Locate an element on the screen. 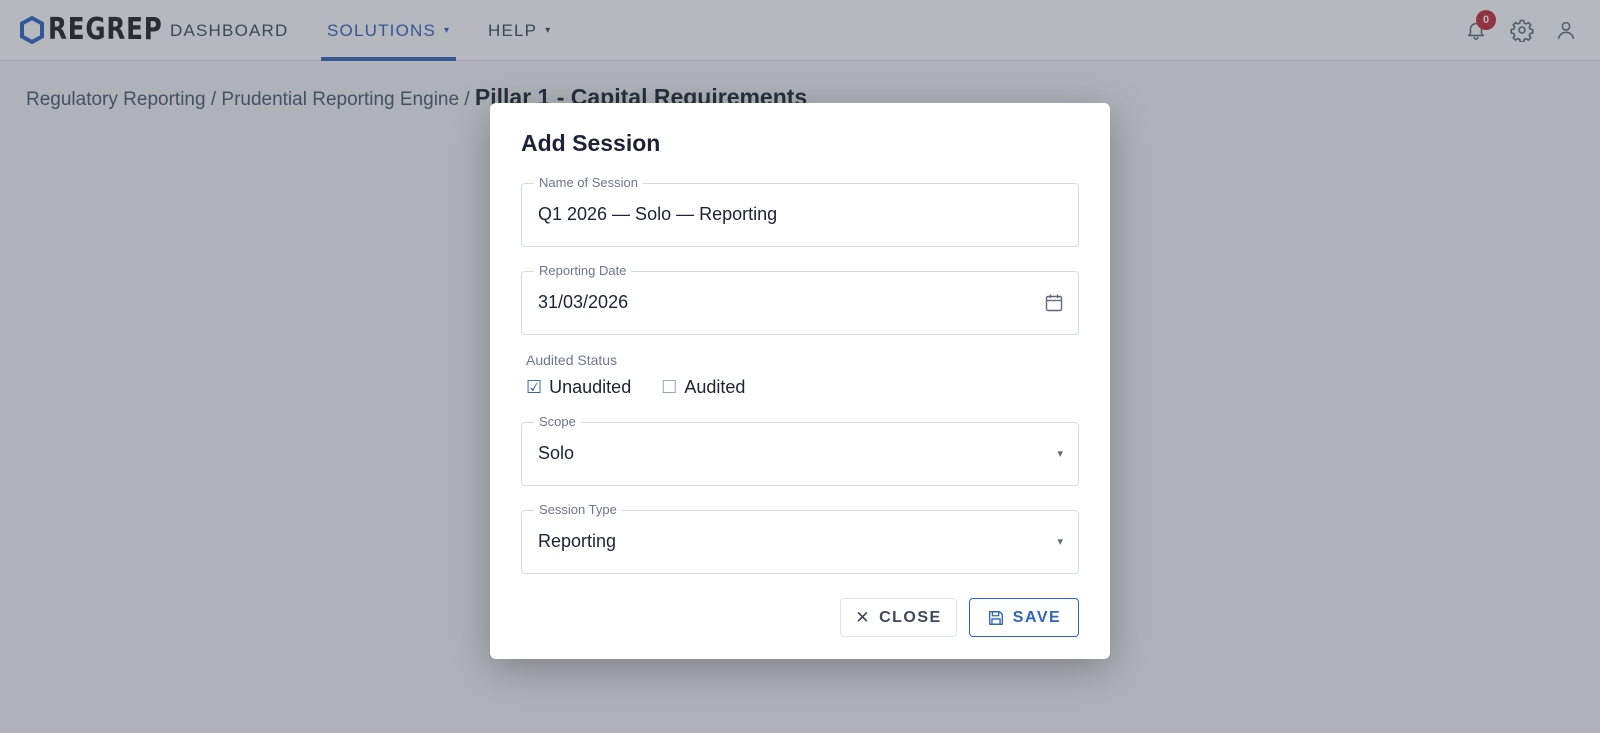 Image resolution: width=1600 pixels, height=733 pixels. close-button: ✕ CLOSE is located at coordinates (898, 617).